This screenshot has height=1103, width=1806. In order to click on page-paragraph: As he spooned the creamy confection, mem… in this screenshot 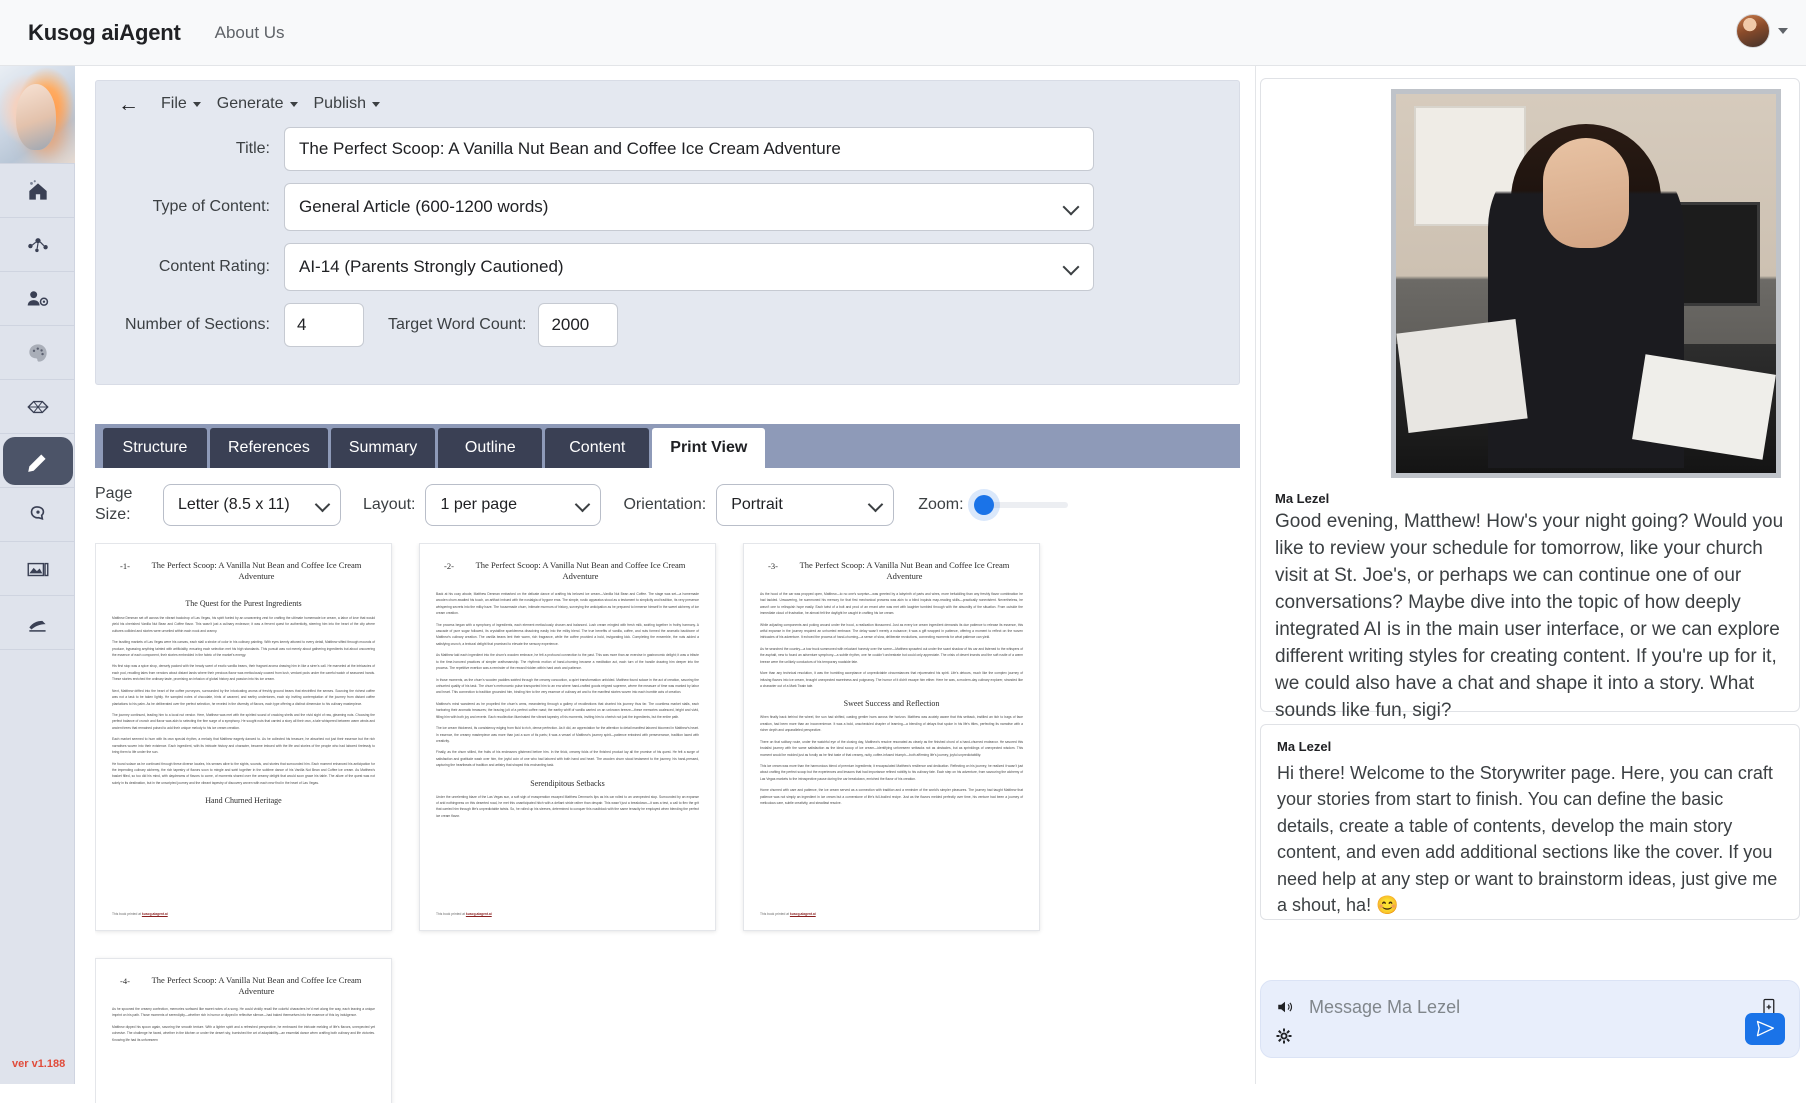, I will do `click(243, 1012)`.